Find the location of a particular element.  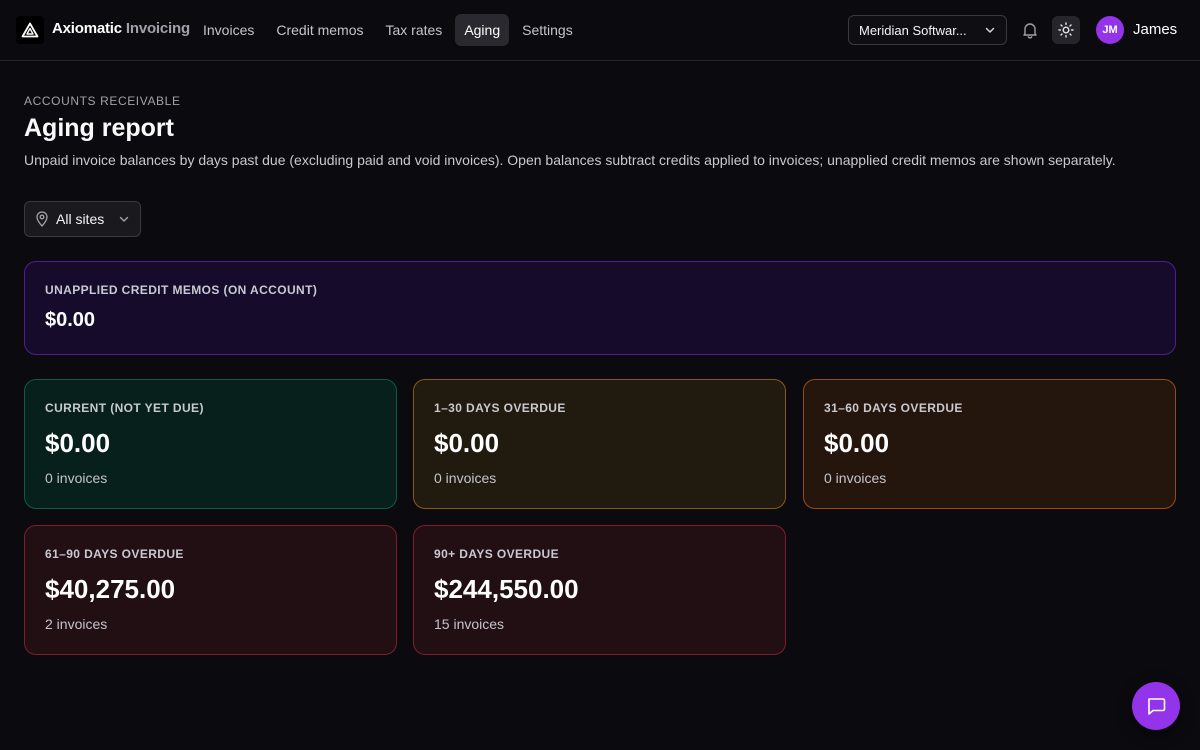

bucket-label: 61–90 DAYS OVERDUE is located at coordinates (114, 554).